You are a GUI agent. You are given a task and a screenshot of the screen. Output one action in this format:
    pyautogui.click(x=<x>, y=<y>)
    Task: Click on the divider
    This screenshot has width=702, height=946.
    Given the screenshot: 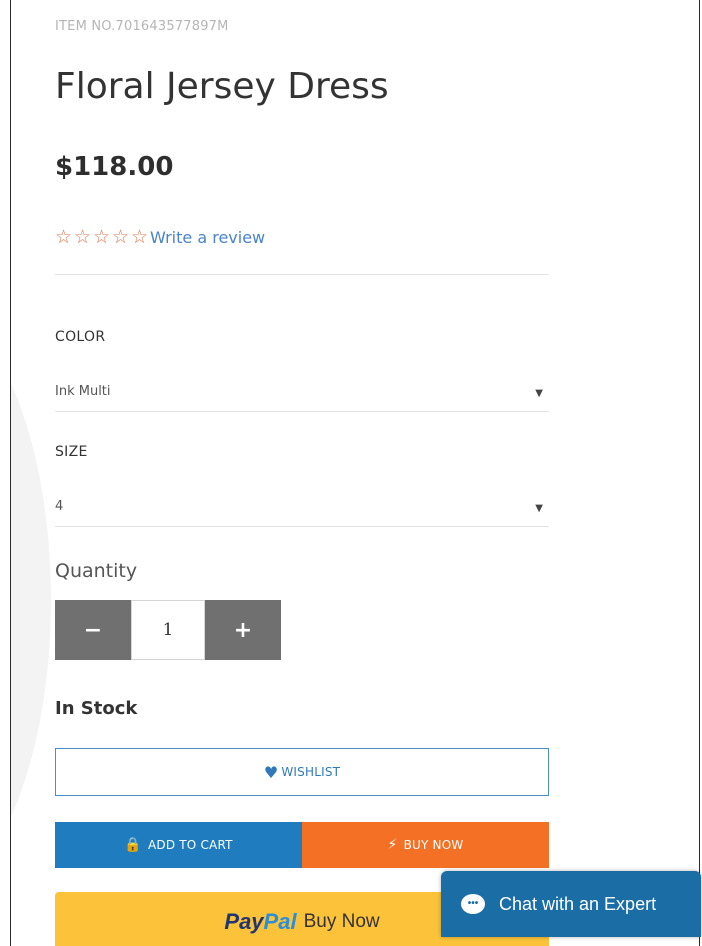 What is the action you would take?
    pyautogui.click(x=302, y=274)
    